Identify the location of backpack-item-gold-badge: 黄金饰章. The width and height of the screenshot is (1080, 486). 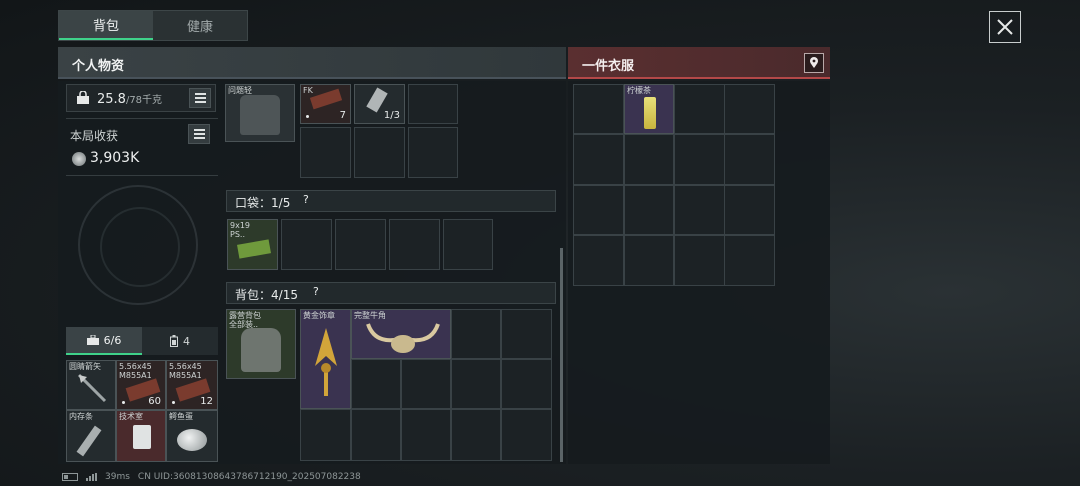
(325, 359).